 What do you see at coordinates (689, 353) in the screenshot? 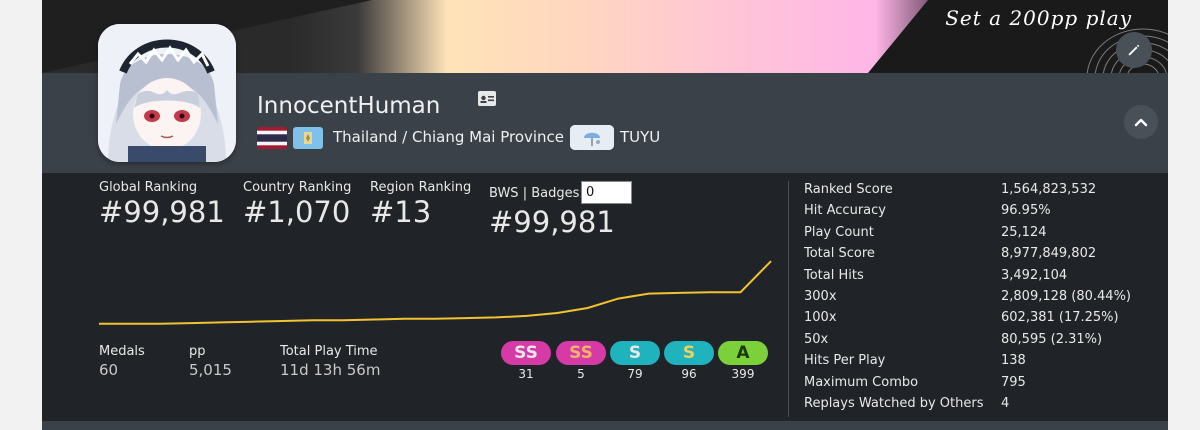
I see `grade-s-badge: S` at bounding box center [689, 353].